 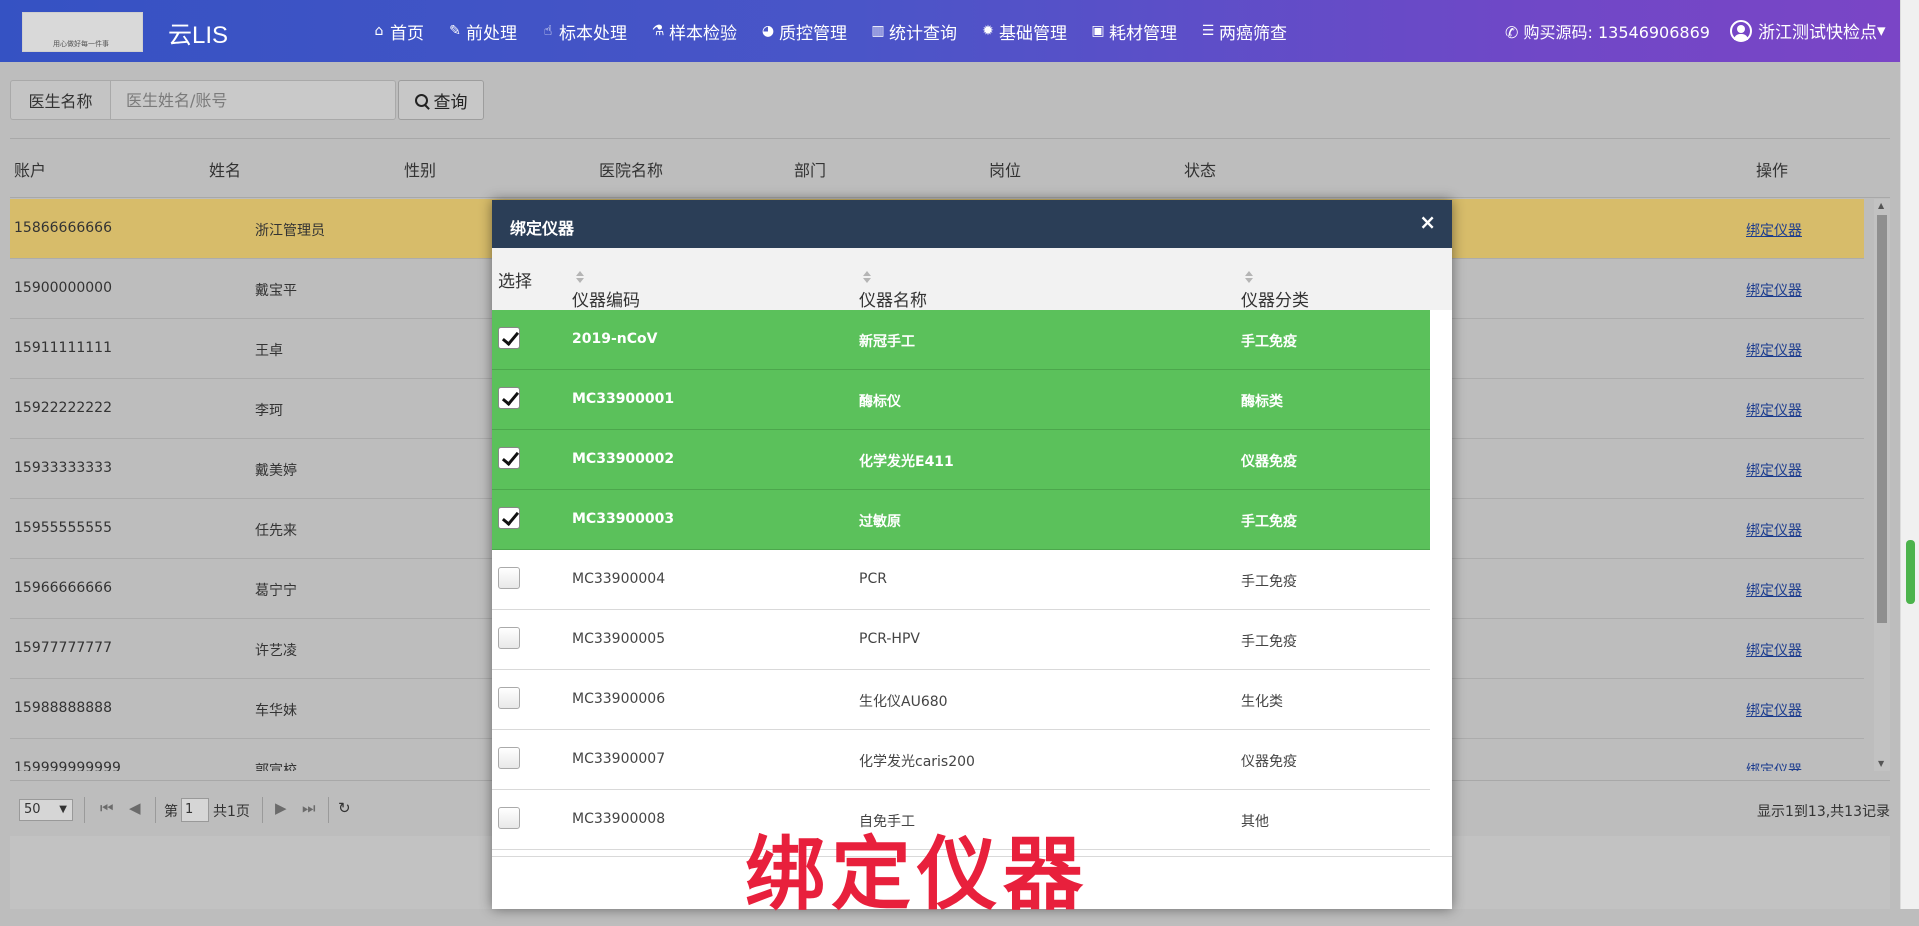 I want to click on account-cell: 15911111111, so click(x=63, y=348).